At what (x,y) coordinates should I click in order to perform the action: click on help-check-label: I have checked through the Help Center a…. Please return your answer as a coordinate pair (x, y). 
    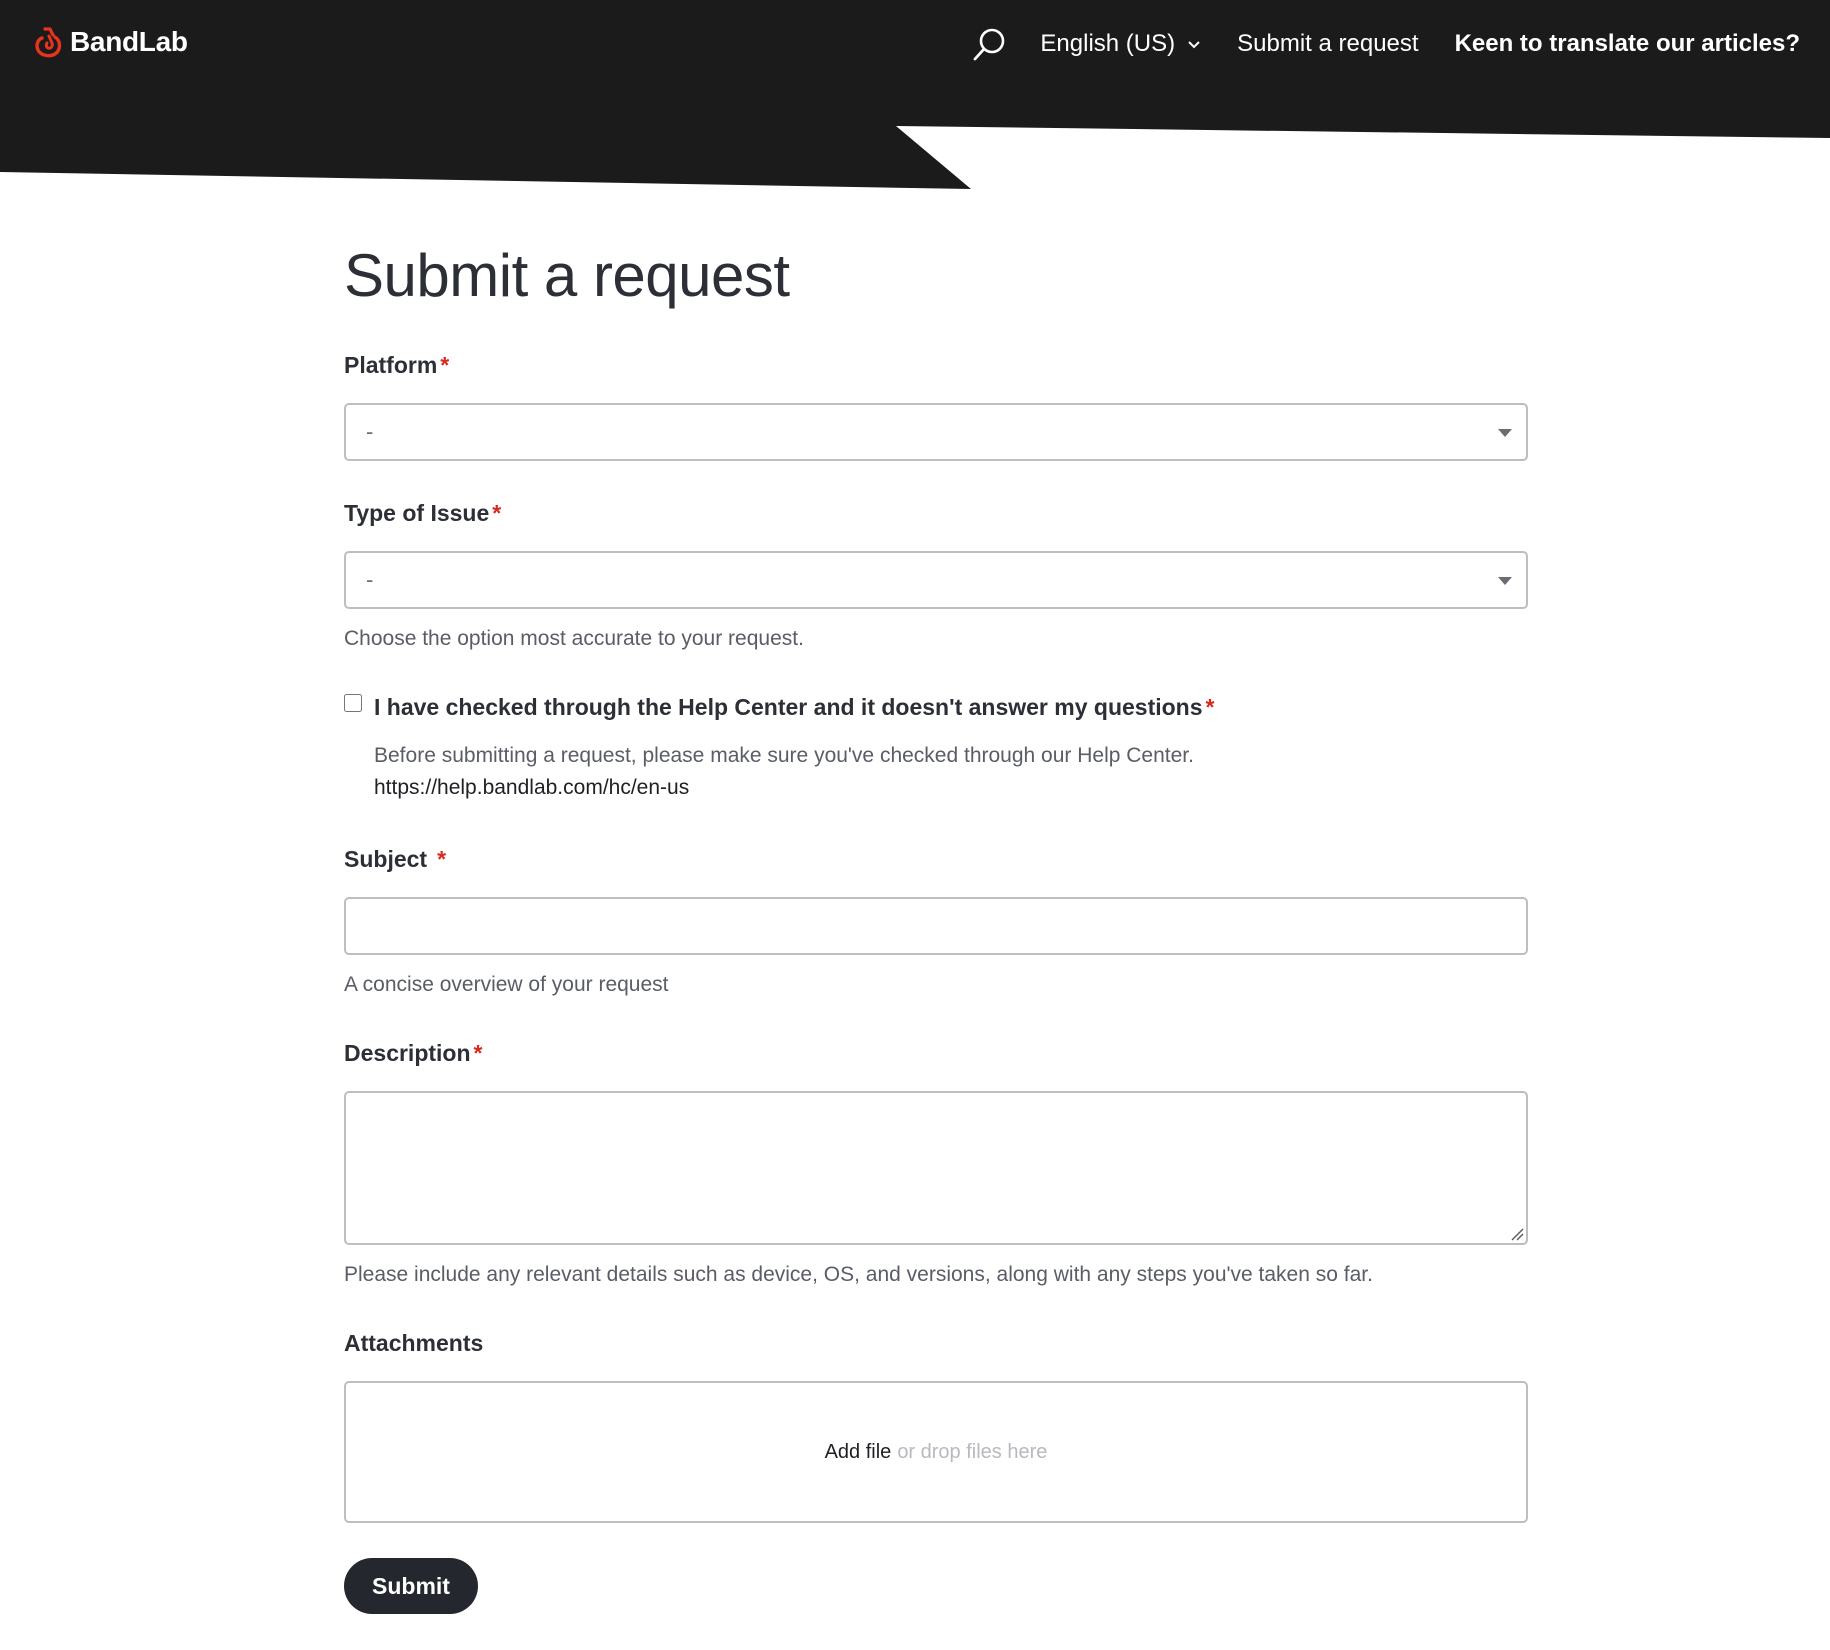
    Looking at the image, I should click on (794, 707).